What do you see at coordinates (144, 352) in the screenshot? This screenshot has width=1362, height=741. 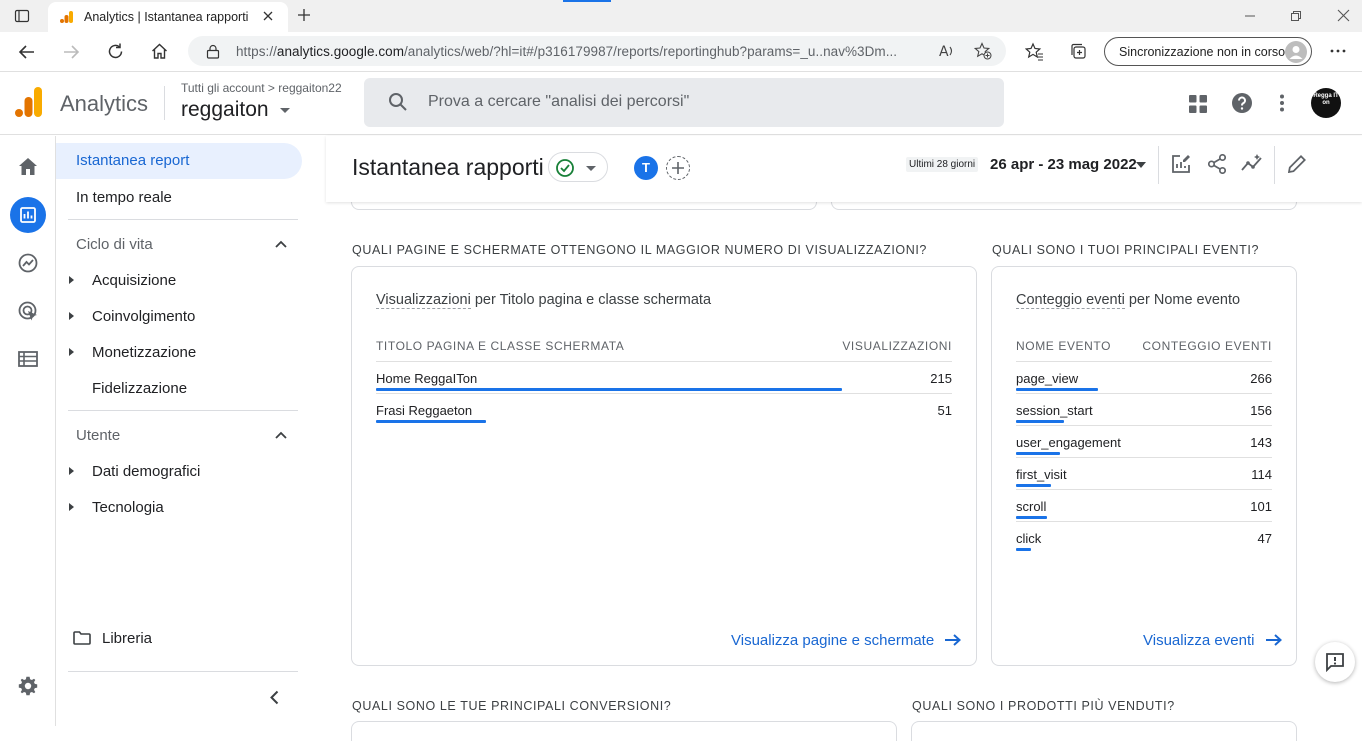 I see `nav-item-monetization: Monetizzazione` at bounding box center [144, 352].